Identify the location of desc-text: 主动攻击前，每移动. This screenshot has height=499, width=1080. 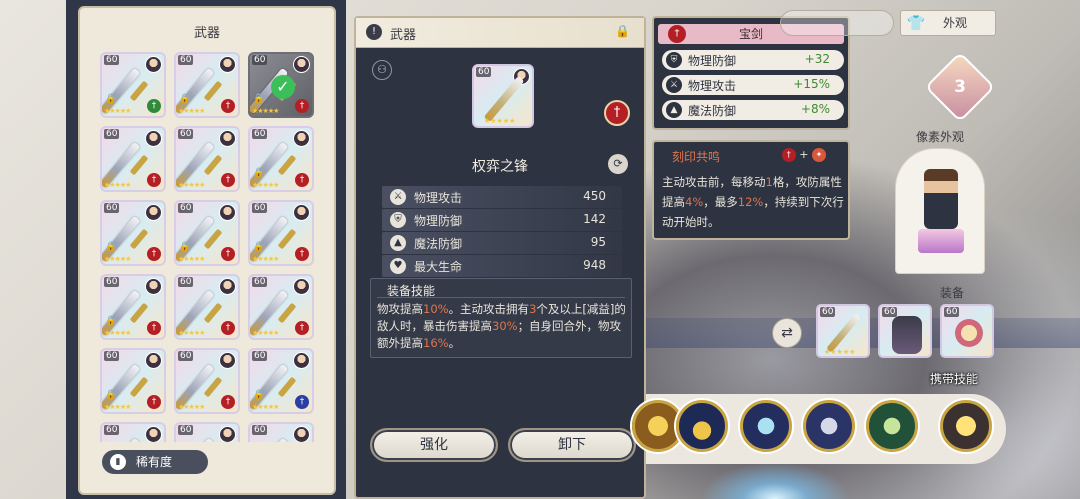
(714, 182).